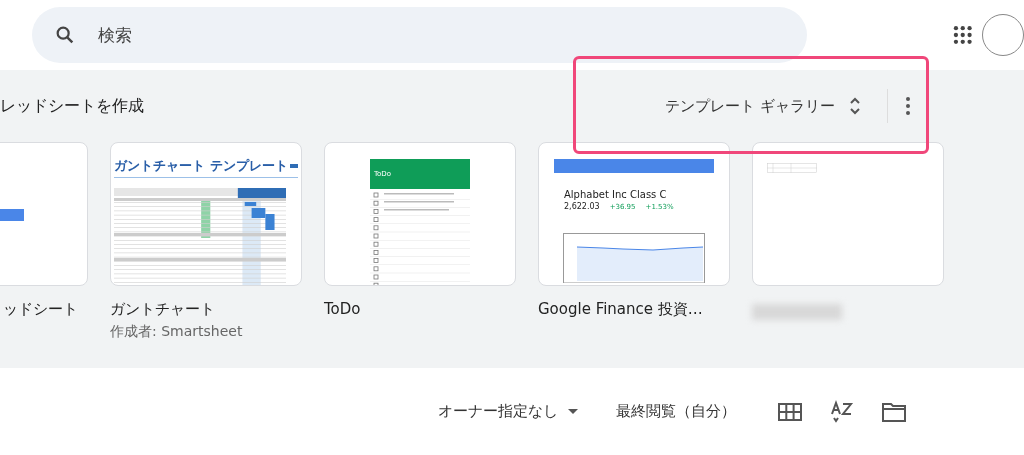  Describe the element at coordinates (206, 214) in the screenshot. I see `template-card: ガントチャート テンプレート` at that location.